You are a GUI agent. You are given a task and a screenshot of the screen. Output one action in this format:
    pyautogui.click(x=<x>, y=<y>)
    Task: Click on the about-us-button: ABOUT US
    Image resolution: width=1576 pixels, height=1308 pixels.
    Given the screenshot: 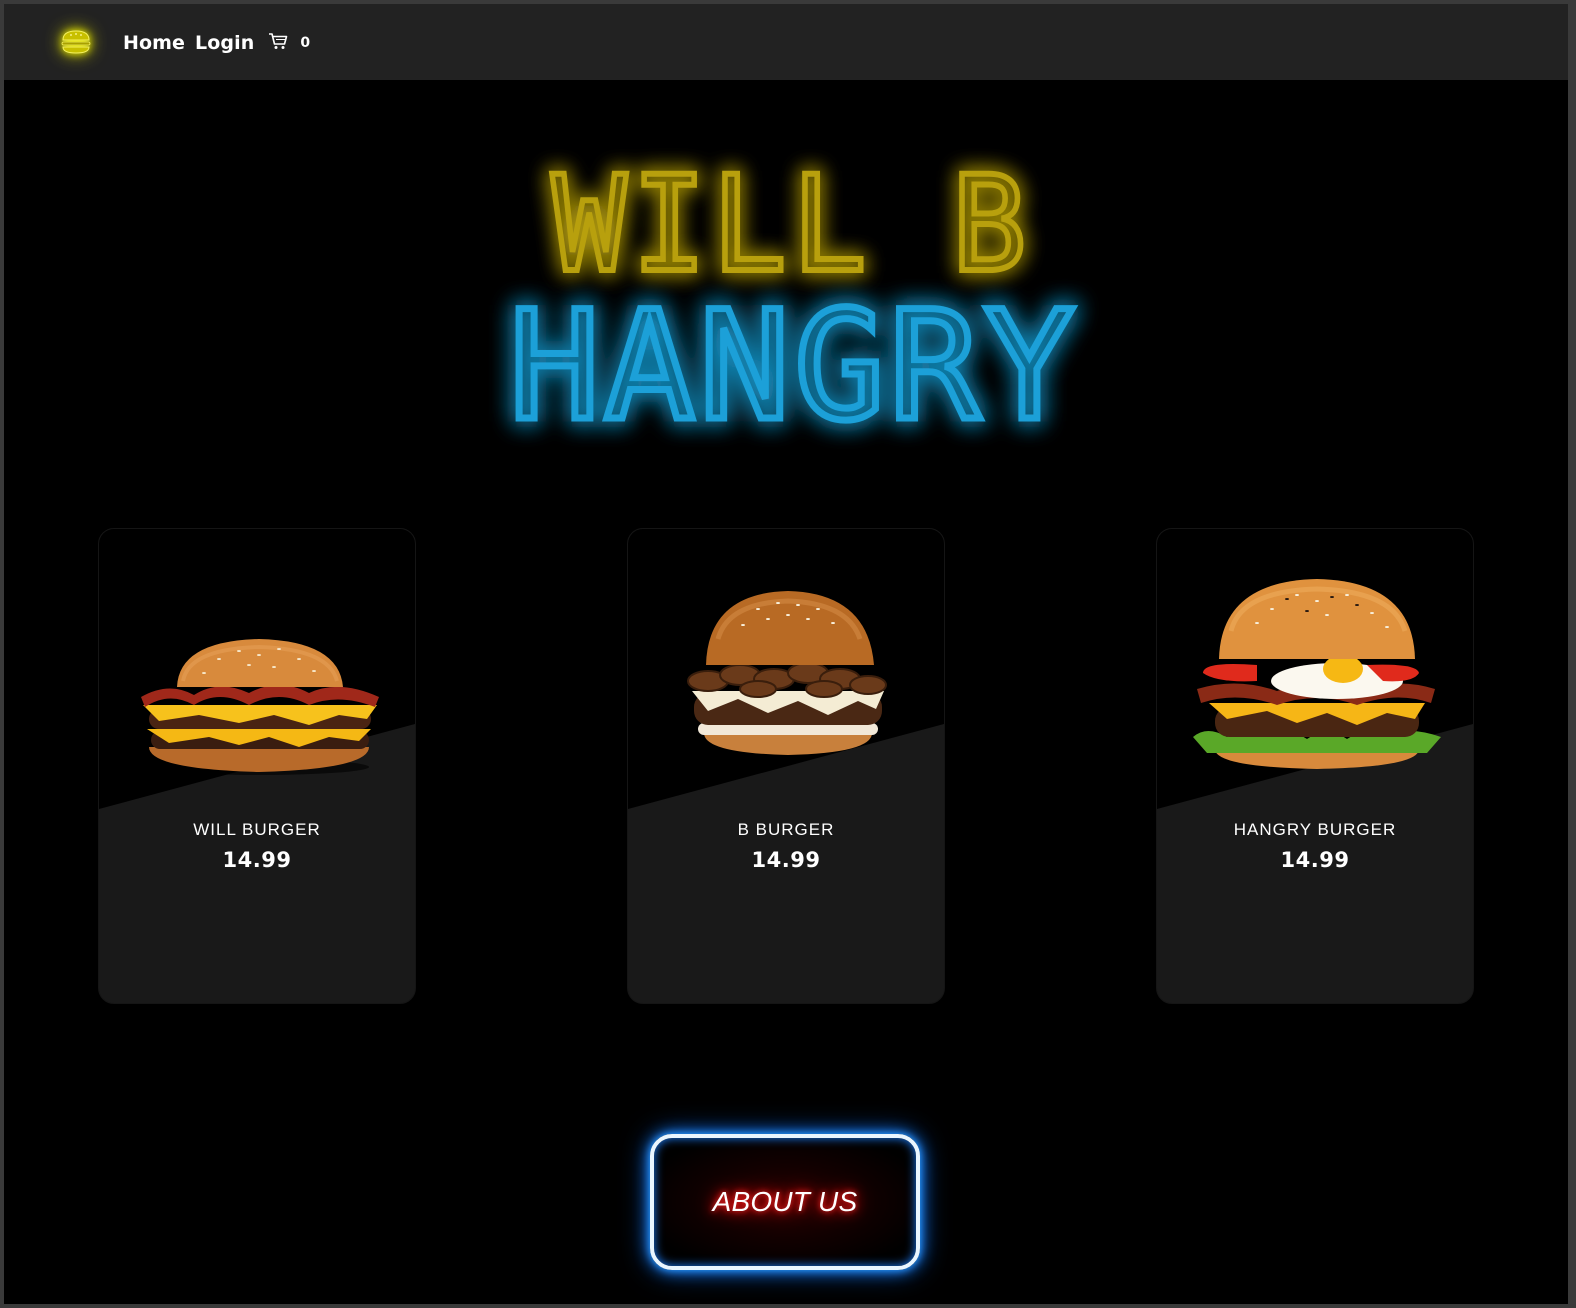 What is the action you would take?
    pyautogui.click(x=785, y=1202)
    